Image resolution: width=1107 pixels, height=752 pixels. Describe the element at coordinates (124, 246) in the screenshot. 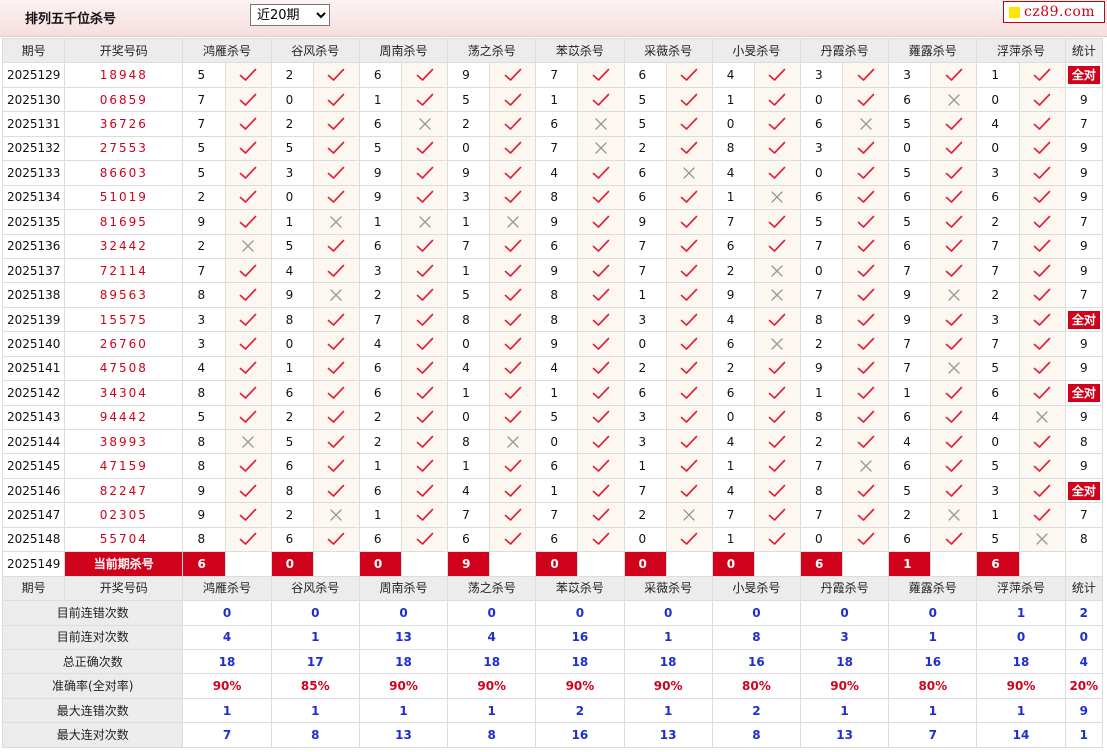

I see `draw-number-cell: 32442` at that location.